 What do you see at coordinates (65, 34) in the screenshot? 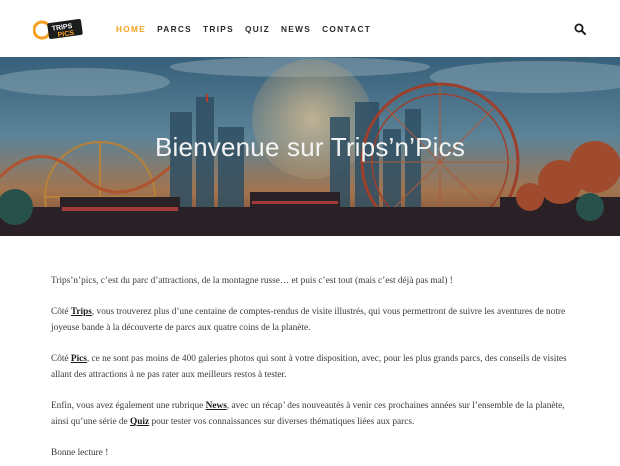
I see `svg-text: PICS` at bounding box center [65, 34].